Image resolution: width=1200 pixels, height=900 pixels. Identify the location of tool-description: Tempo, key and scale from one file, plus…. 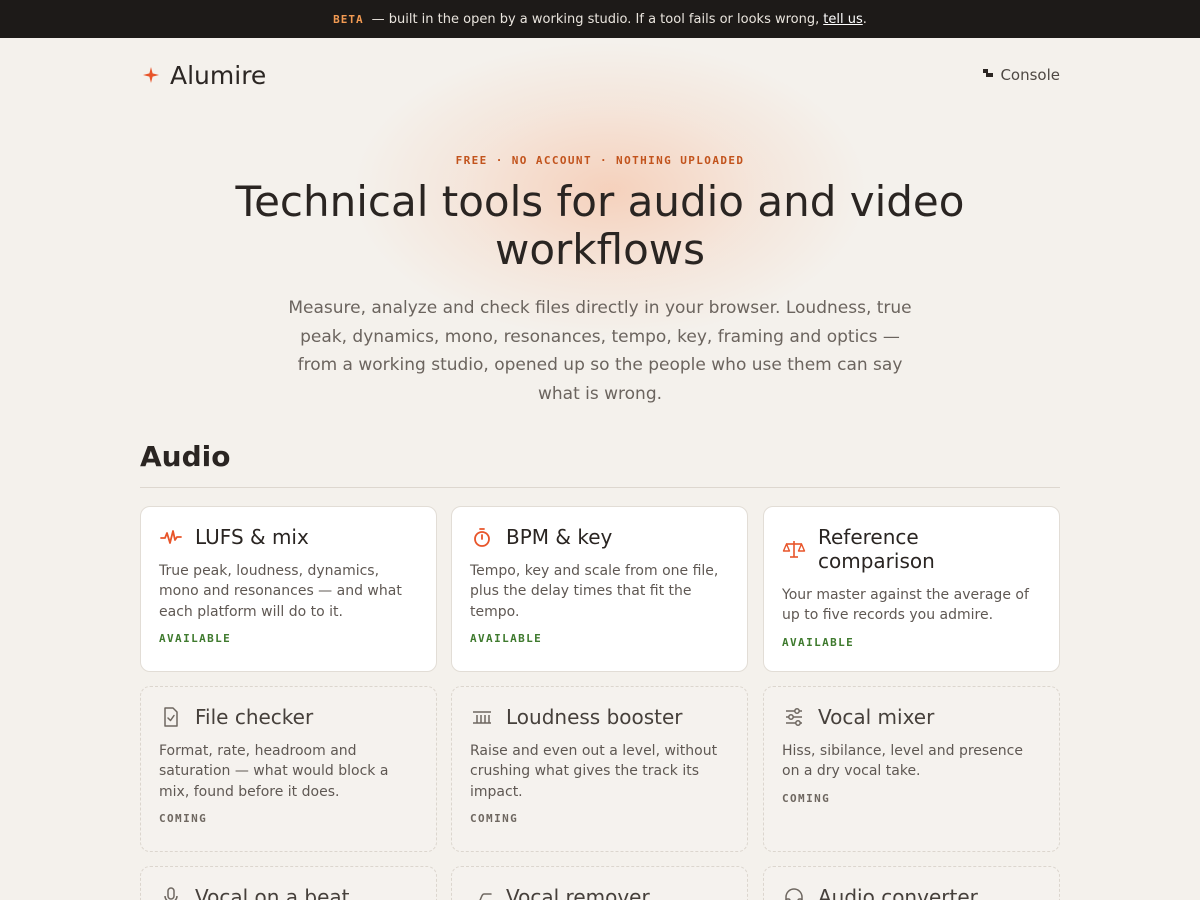
(594, 591).